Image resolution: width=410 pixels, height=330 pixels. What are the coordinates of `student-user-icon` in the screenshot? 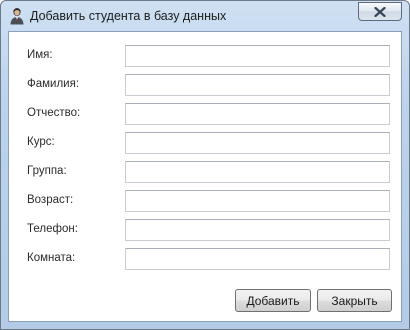 It's located at (17, 16).